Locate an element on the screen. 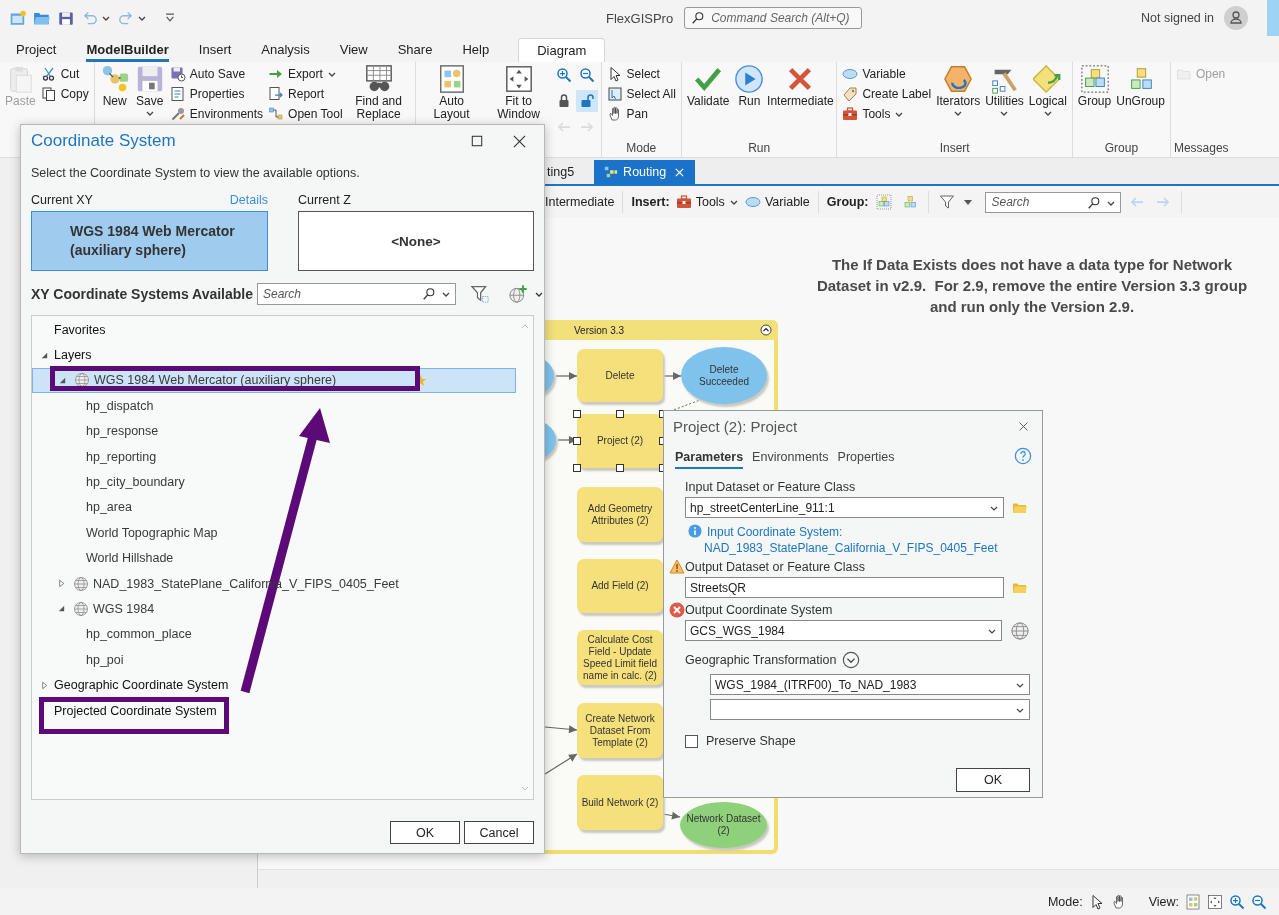  ribbon-button: Utilities is located at coordinates (1004, 103).